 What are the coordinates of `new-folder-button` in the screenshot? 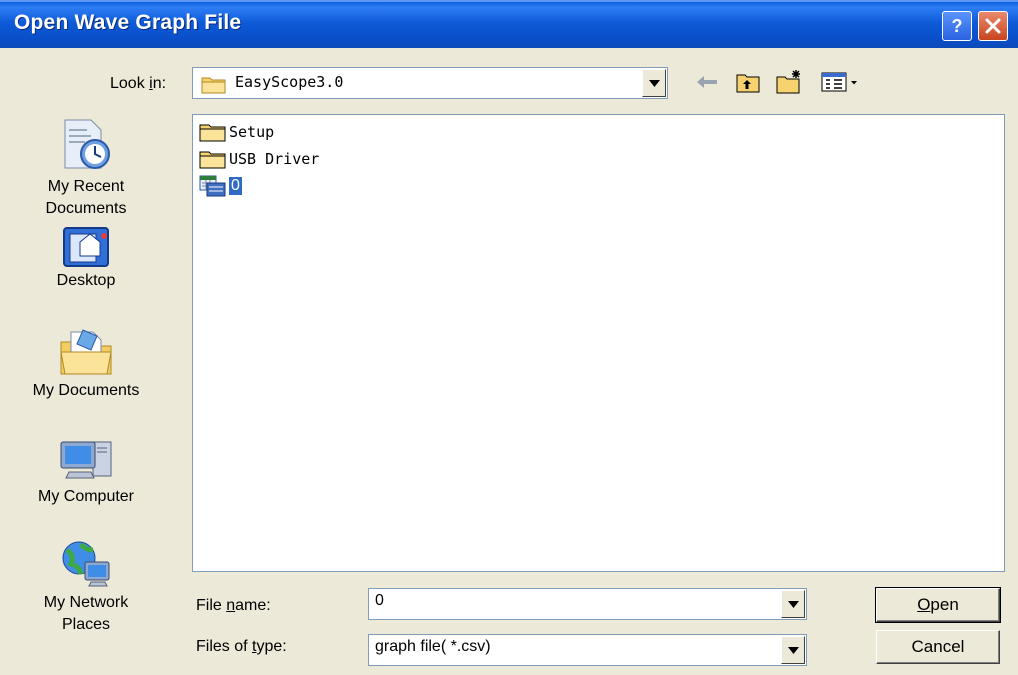 It's located at (789, 82).